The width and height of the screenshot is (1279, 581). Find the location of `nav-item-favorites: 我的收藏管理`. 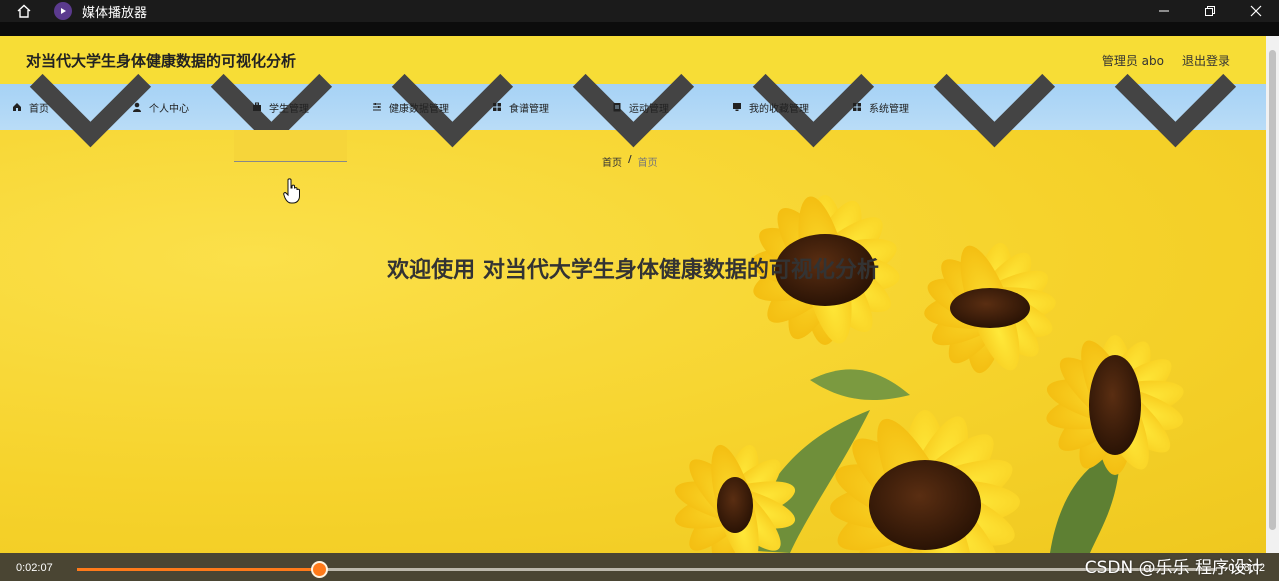

nav-item-favorites: 我的收藏管理 is located at coordinates (770, 107).